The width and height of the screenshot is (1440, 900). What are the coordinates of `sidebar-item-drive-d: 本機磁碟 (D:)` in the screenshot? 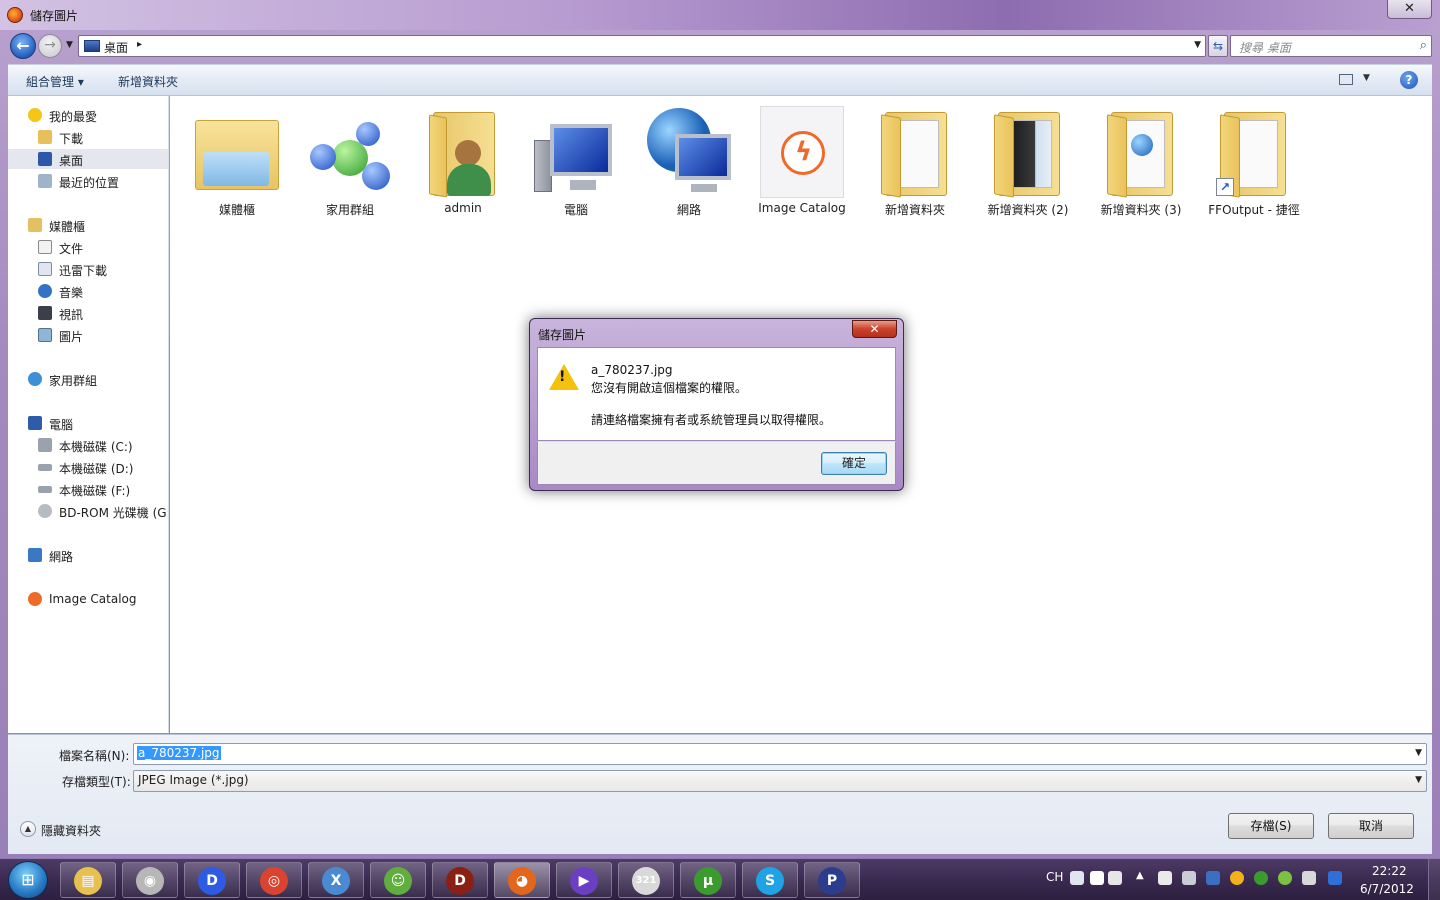 It's located at (88, 467).